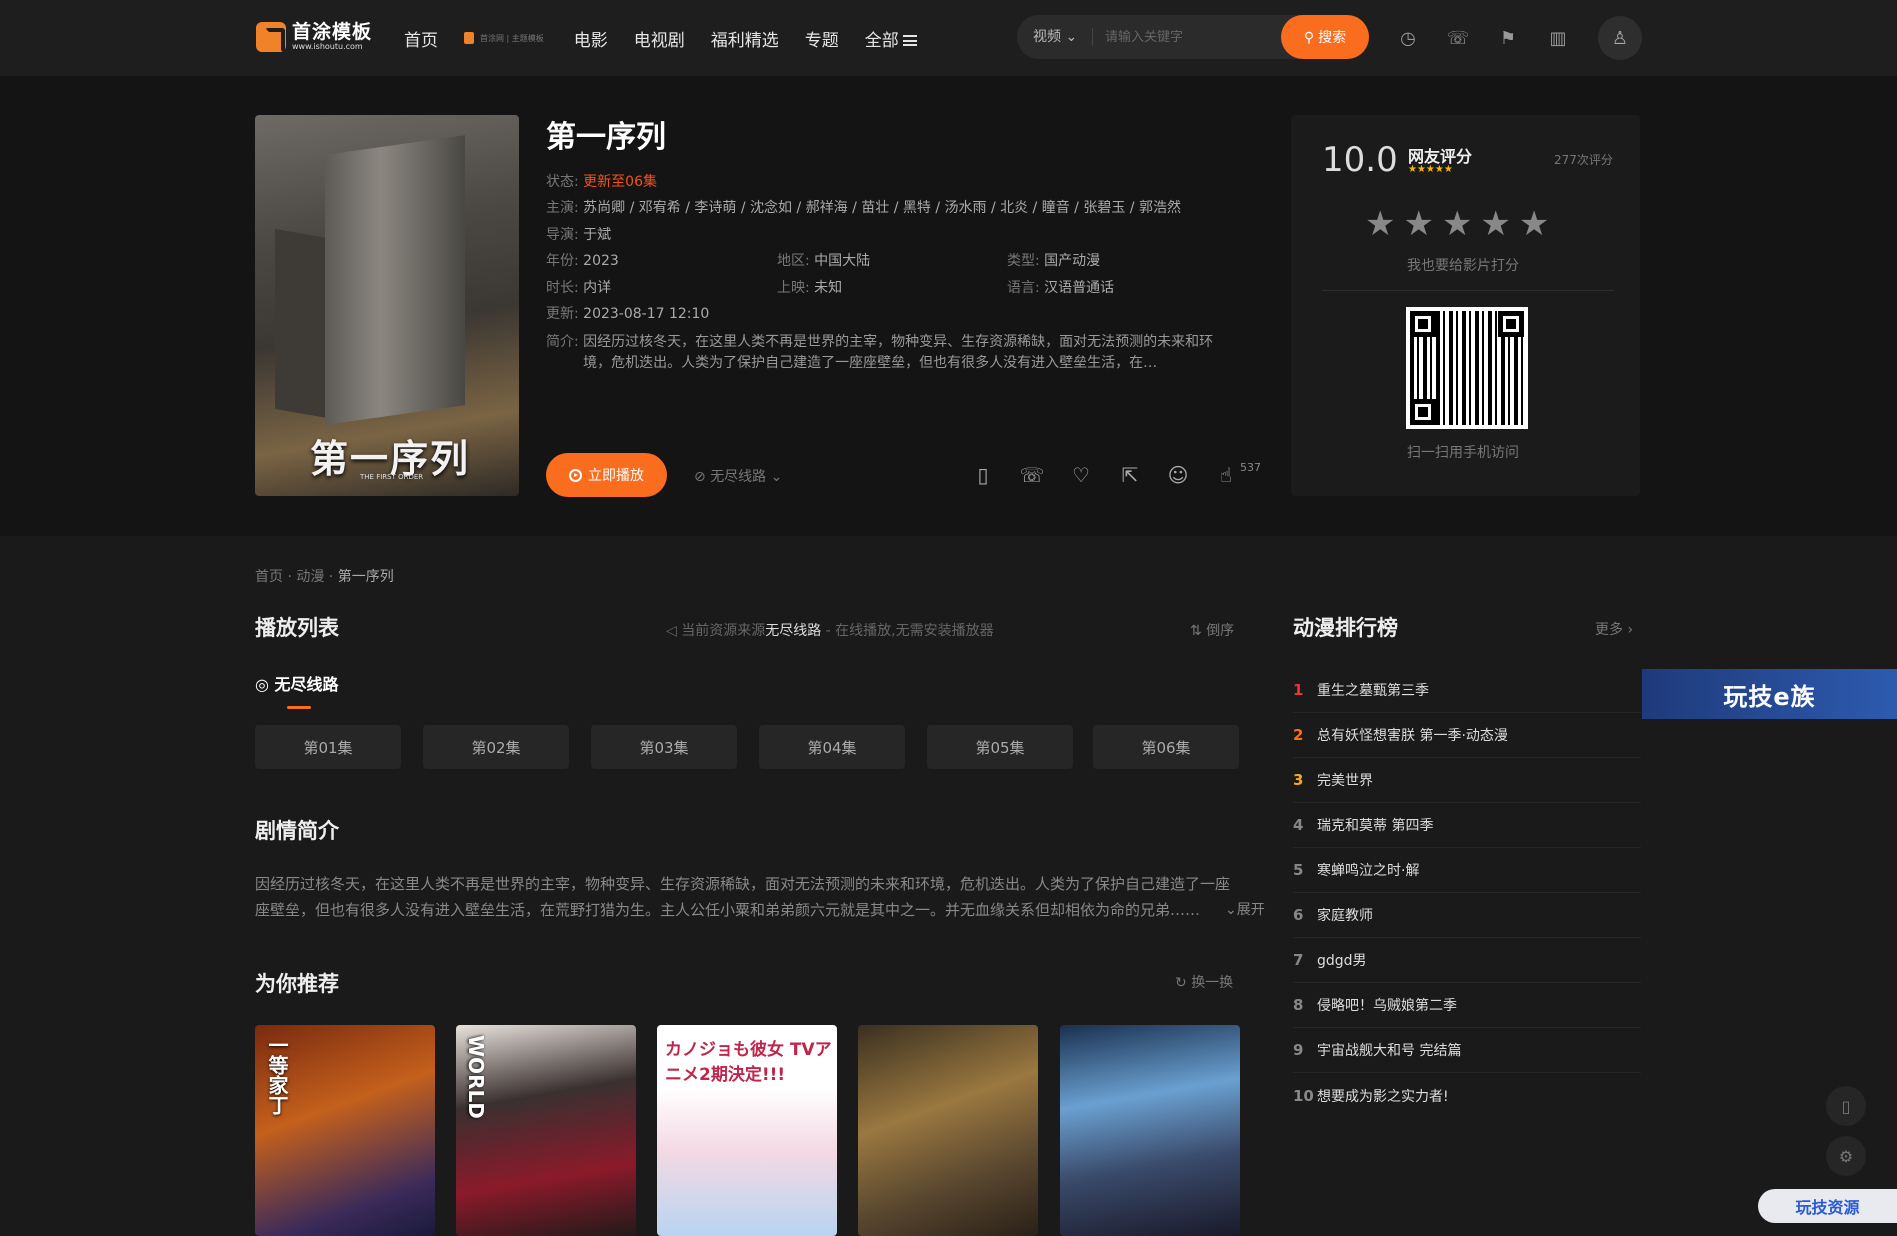  Describe the element at coordinates (591, 38) in the screenshot. I see `nav-movie: 电影` at that location.